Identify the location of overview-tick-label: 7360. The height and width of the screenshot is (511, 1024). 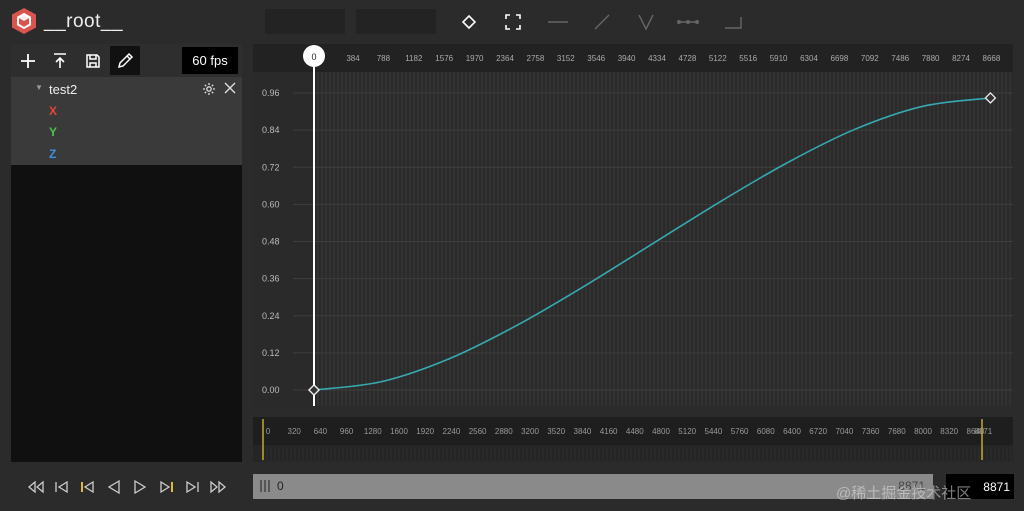
(871, 431).